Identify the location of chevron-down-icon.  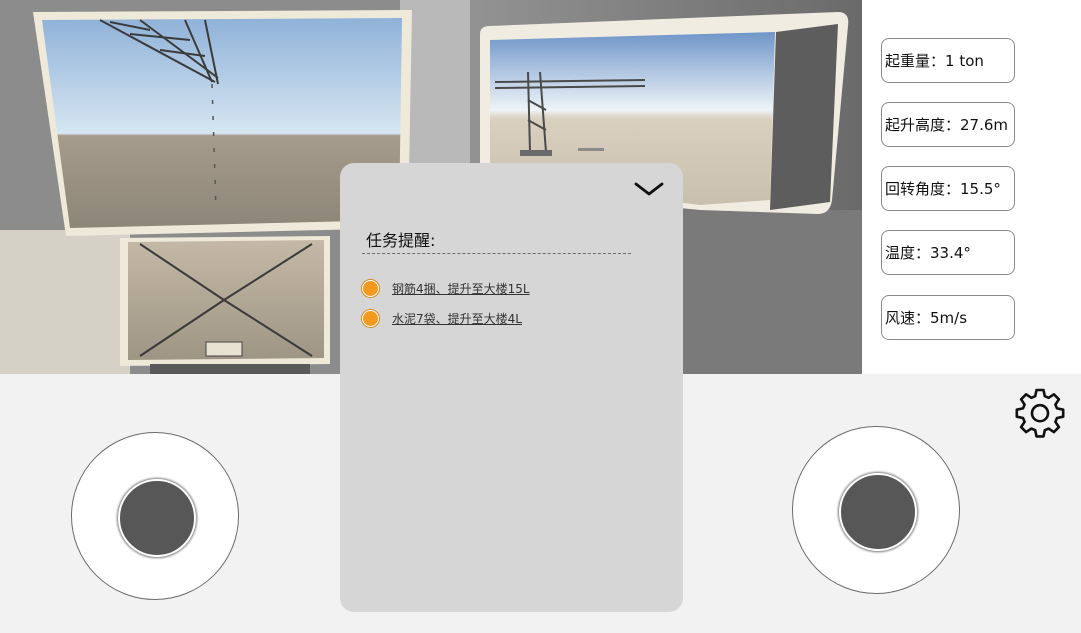
(649, 189).